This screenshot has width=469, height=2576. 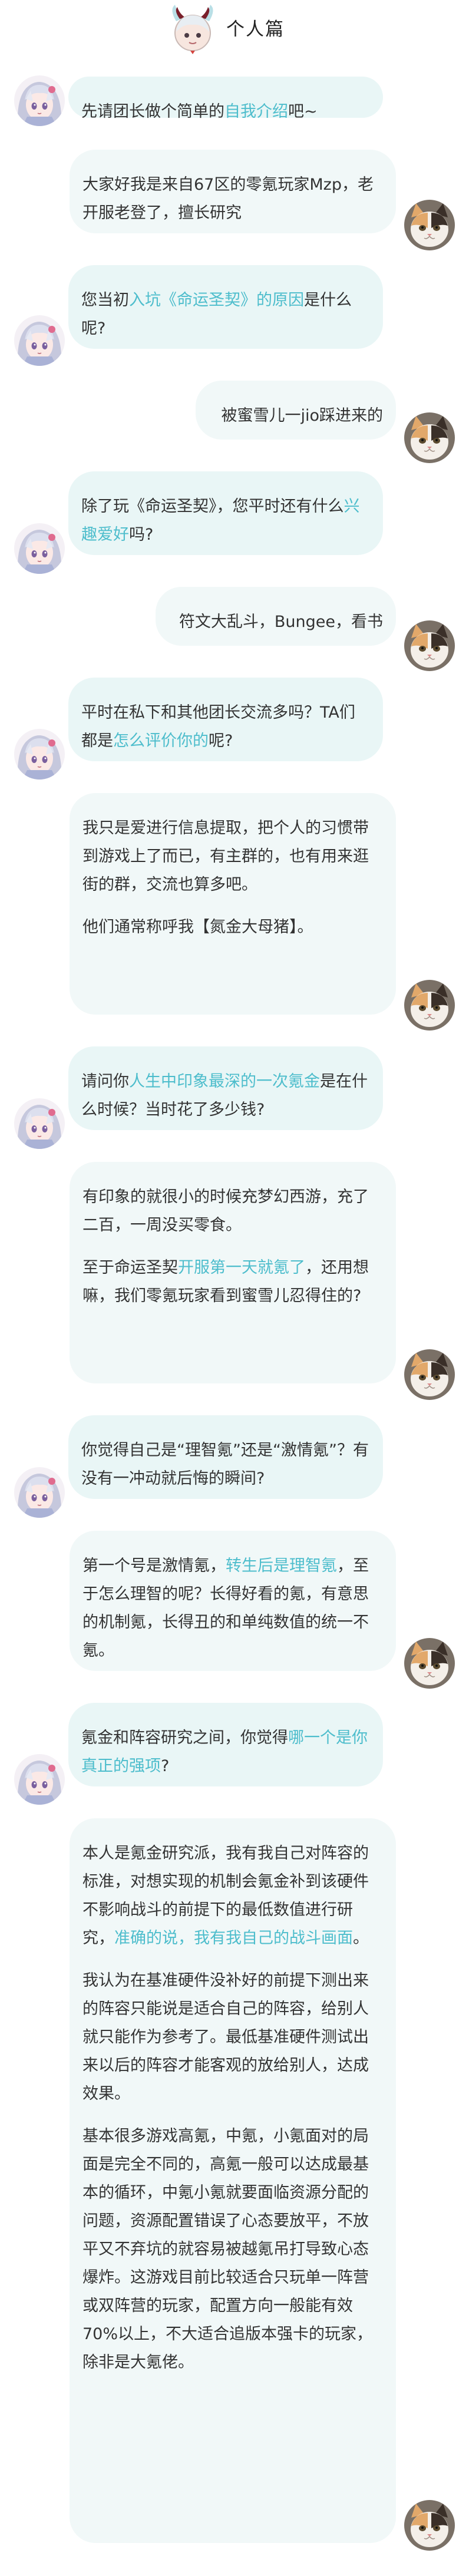 I want to click on message-paragraph: 有印象的就很小的时候充梦幻西游，充了二百，一周没买零食。, so click(x=232, y=1211).